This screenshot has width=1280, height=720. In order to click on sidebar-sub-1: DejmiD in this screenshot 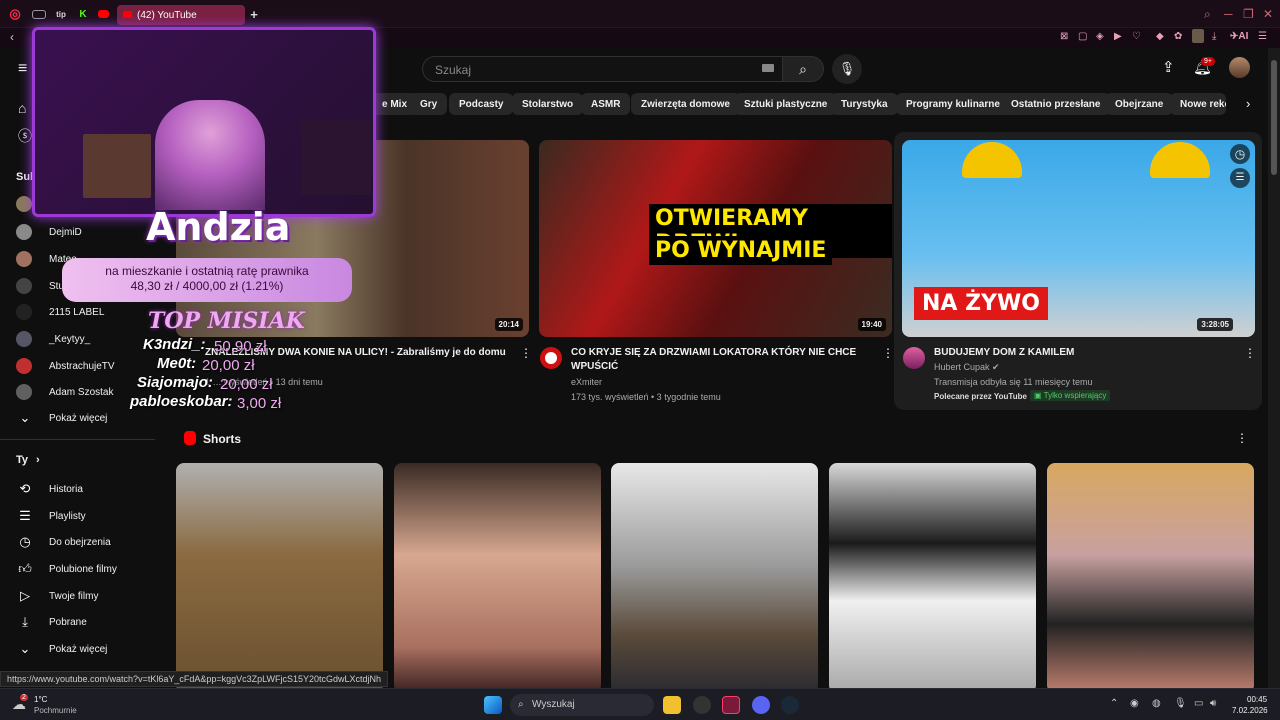, I will do `click(49, 232)`.